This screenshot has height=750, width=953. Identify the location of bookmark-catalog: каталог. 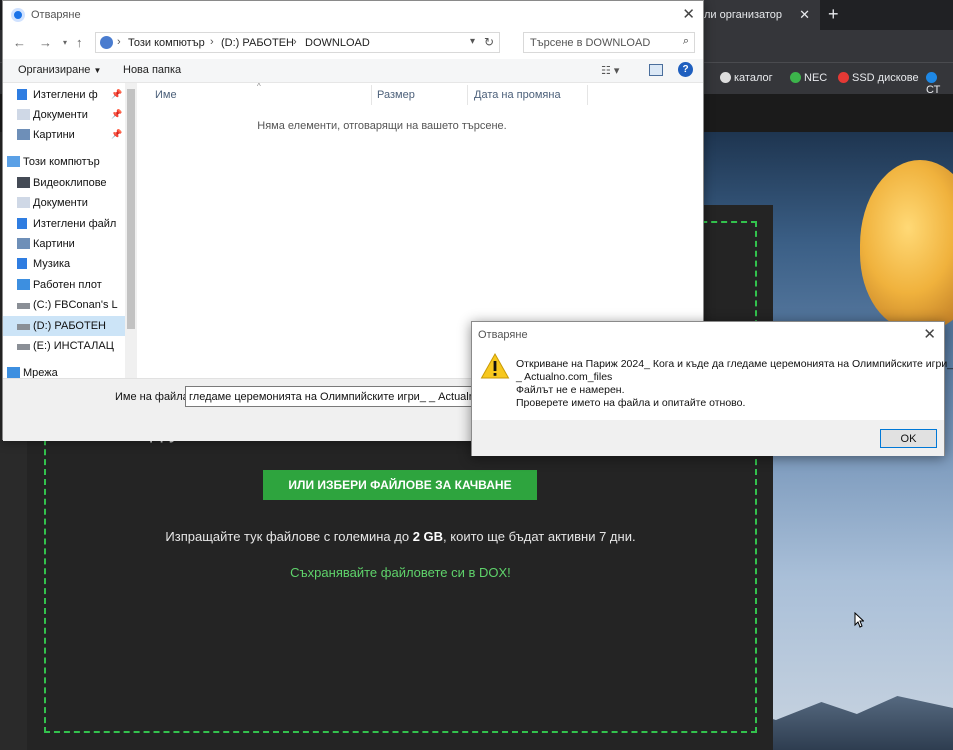
(746, 78).